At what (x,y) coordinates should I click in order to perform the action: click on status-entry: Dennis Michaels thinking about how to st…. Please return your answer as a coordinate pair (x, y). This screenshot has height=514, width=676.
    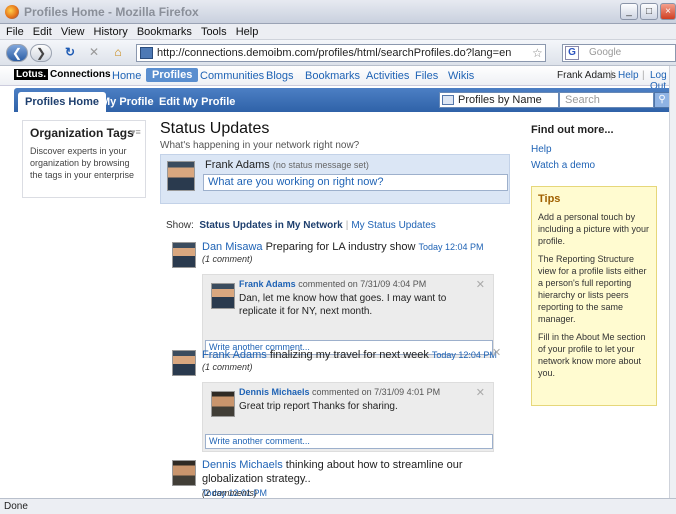
    Looking at the image, I should click on (337, 478).